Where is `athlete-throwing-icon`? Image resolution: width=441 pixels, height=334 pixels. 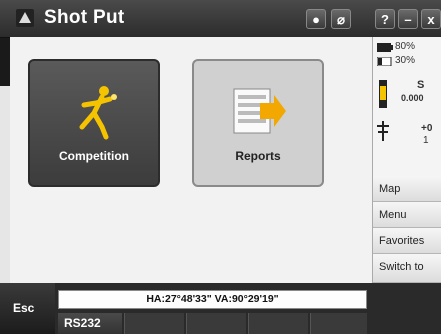
athlete-throwing-icon is located at coordinates (98, 113).